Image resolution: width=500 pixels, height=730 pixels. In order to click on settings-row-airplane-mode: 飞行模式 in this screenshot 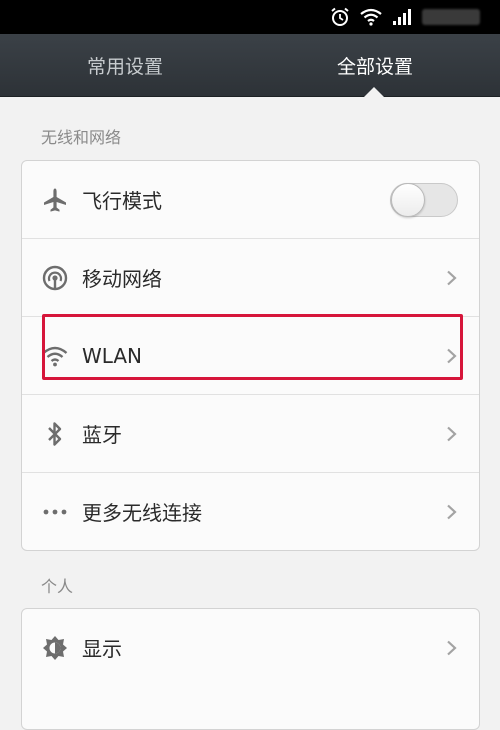, I will do `click(250, 200)`.